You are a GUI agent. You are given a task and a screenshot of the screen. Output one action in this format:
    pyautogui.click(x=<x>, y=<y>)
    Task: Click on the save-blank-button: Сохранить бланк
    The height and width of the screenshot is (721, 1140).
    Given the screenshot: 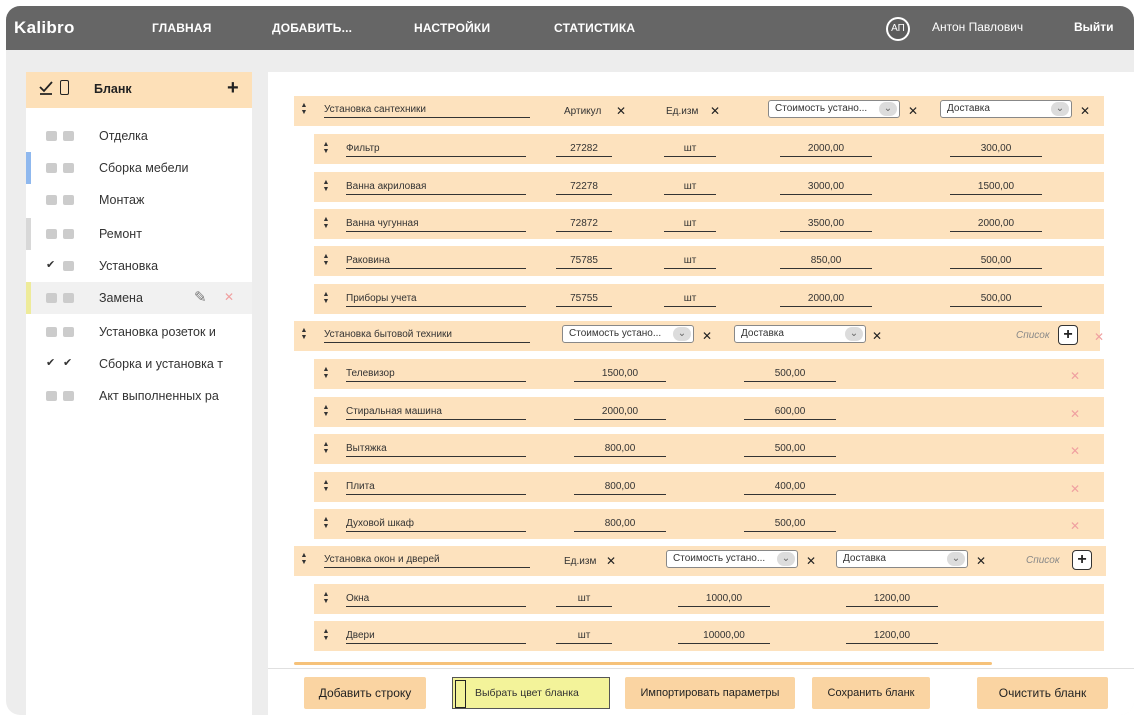 What is the action you would take?
    pyautogui.click(x=871, y=693)
    